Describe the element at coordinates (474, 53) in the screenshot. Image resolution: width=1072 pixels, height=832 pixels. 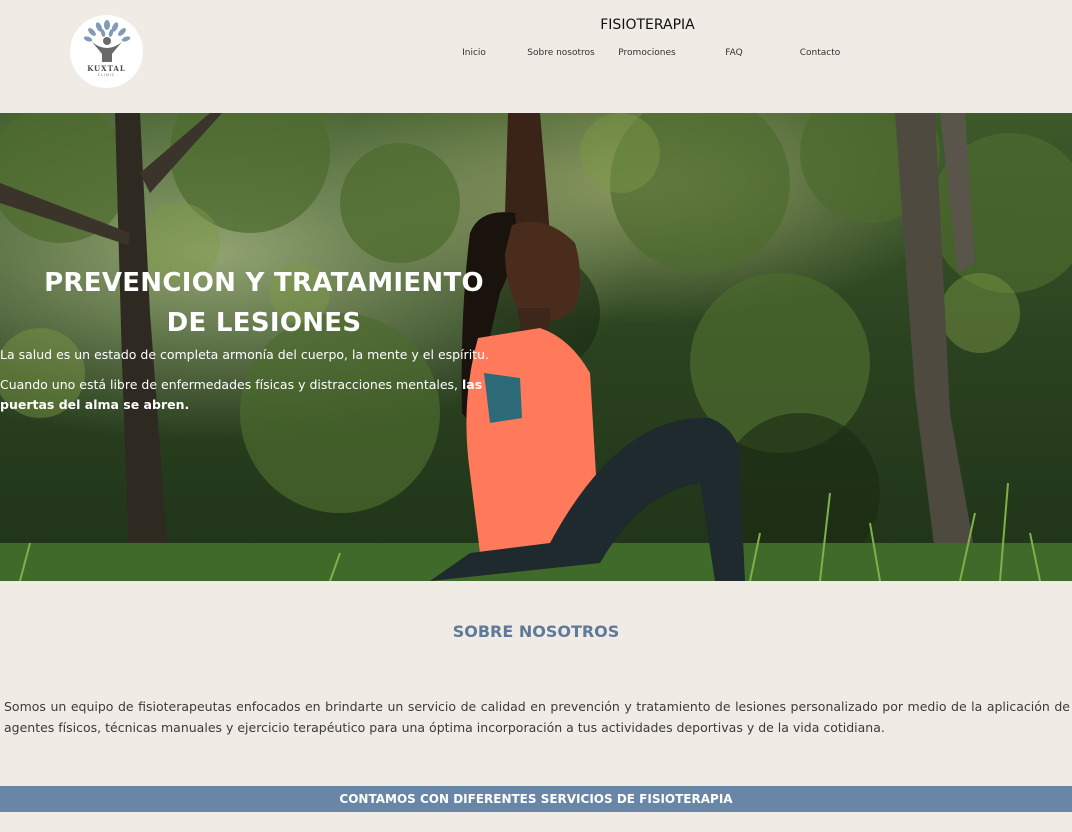
I see `nav-item-inicio: Inicio` at that location.